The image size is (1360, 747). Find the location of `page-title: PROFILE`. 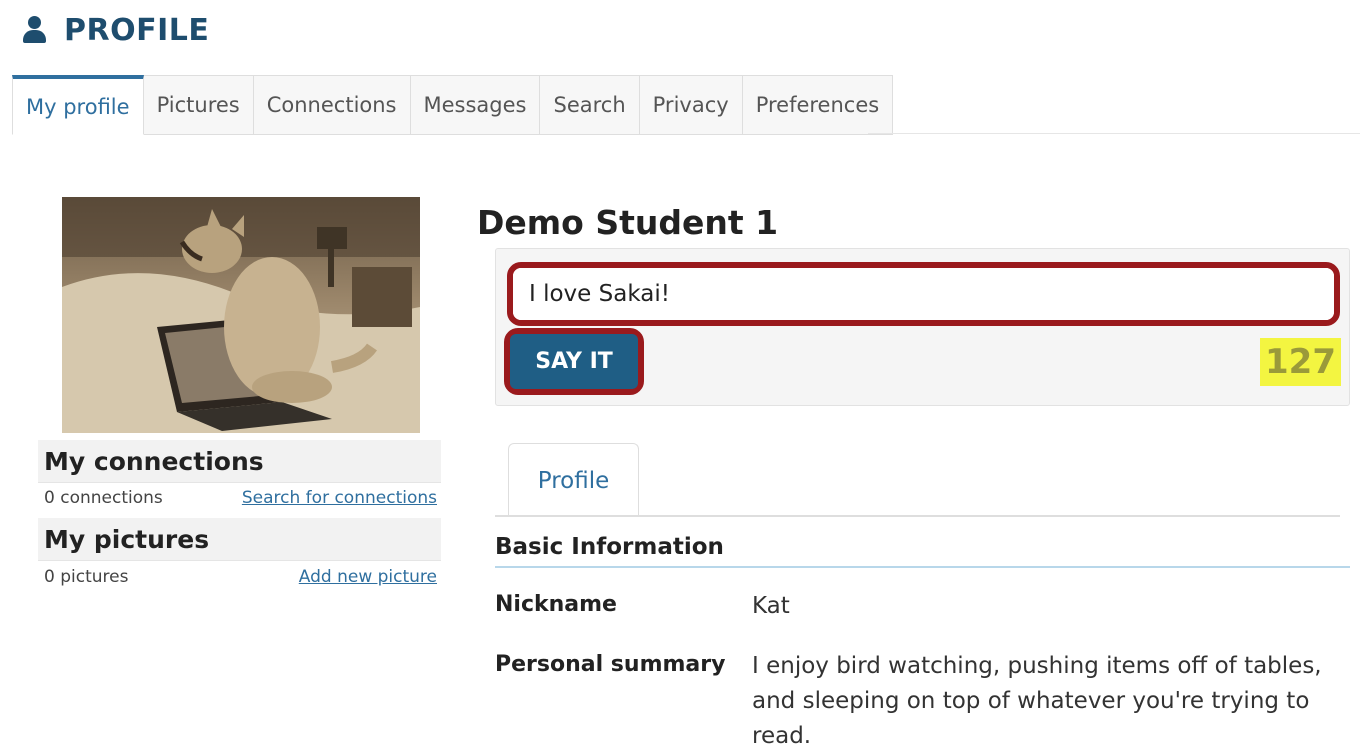

page-title: PROFILE is located at coordinates (137, 30).